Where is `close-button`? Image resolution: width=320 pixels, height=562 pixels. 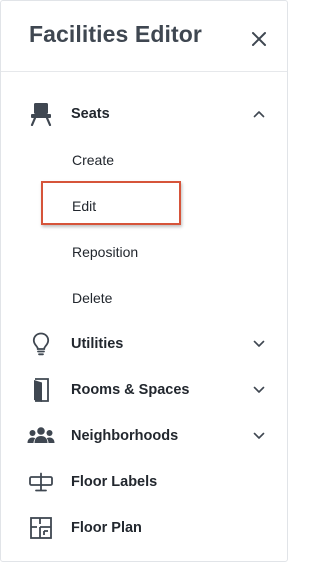 close-button is located at coordinates (259, 39).